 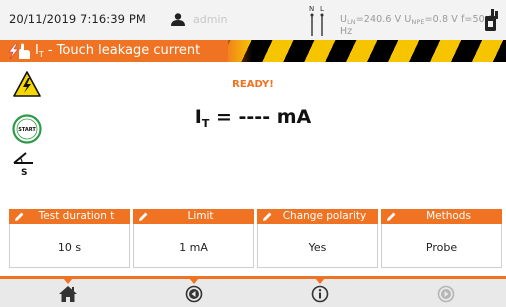 What do you see at coordinates (69, 247) in the screenshot?
I see `param-value: 10 s` at bounding box center [69, 247].